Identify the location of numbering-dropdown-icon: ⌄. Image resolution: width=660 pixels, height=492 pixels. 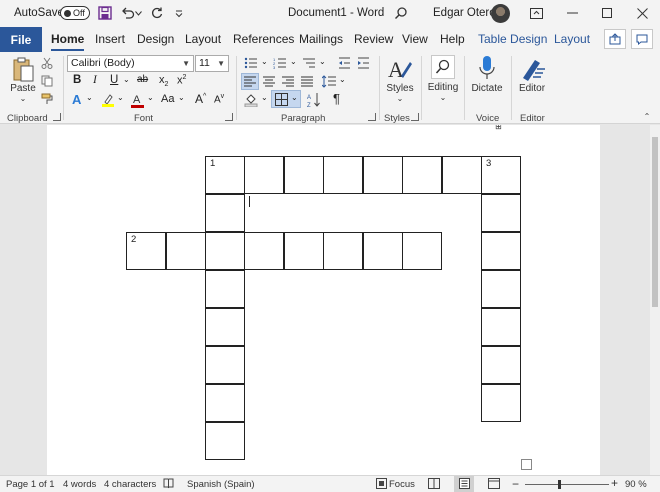
(293, 61).